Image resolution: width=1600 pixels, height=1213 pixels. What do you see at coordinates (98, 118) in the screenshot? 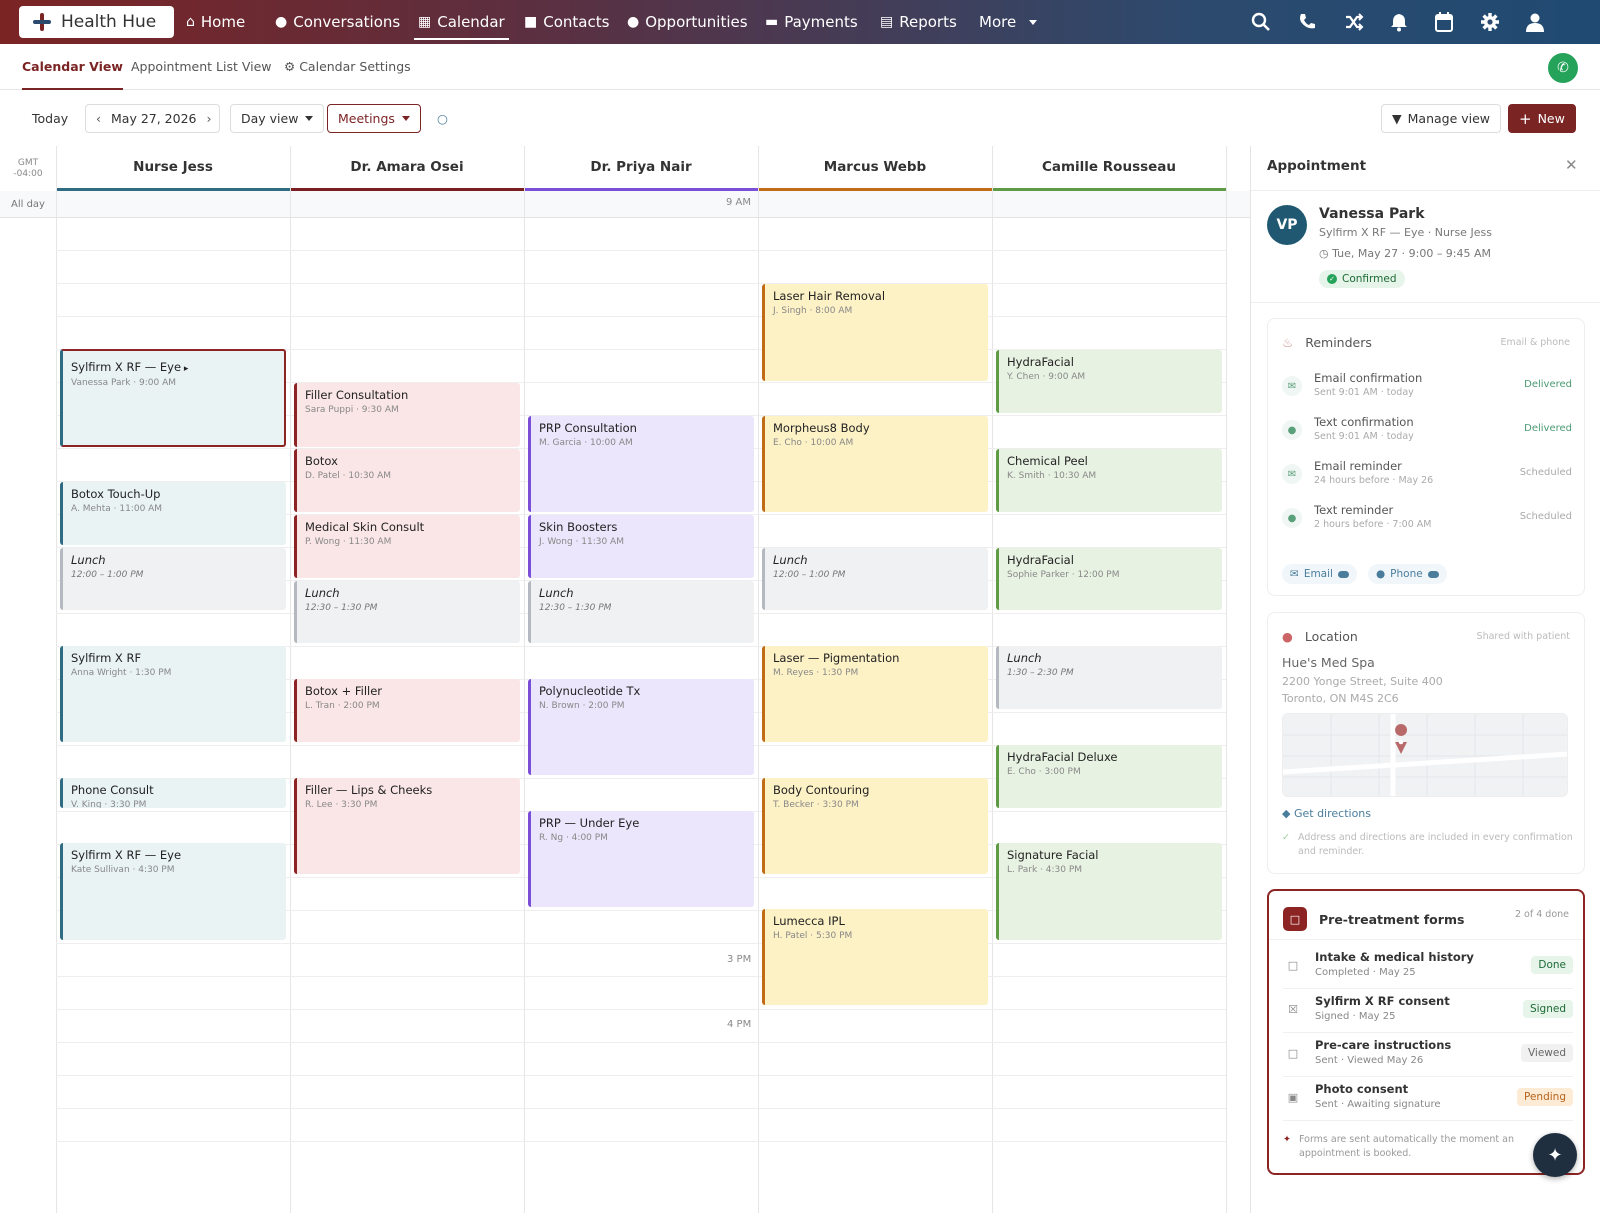
I see `chevron-left-icon: ‹` at bounding box center [98, 118].